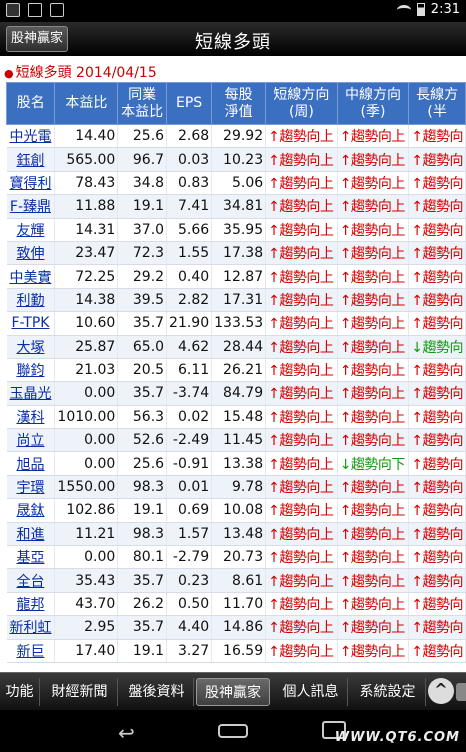  What do you see at coordinates (236, 323) in the screenshot?
I see `table-row: F-TPK 10.60 35.7 21.90 133.53 ↑趨勢向上 ↑趨勢向上 ↑趨勢向` at bounding box center [236, 323].